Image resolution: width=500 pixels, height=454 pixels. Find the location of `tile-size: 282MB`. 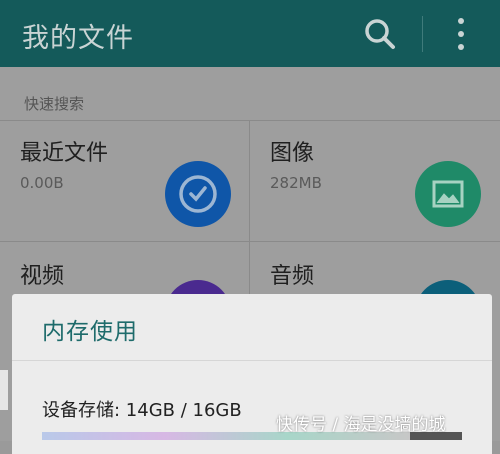

tile-size: 282MB is located at coordinates (296, 183).